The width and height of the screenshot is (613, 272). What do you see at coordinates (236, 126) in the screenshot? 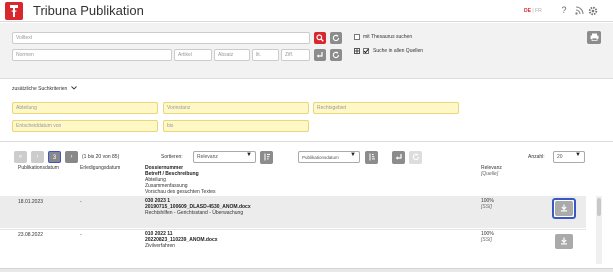
I see `bis-input: bis` at bounding box center [236, 126].